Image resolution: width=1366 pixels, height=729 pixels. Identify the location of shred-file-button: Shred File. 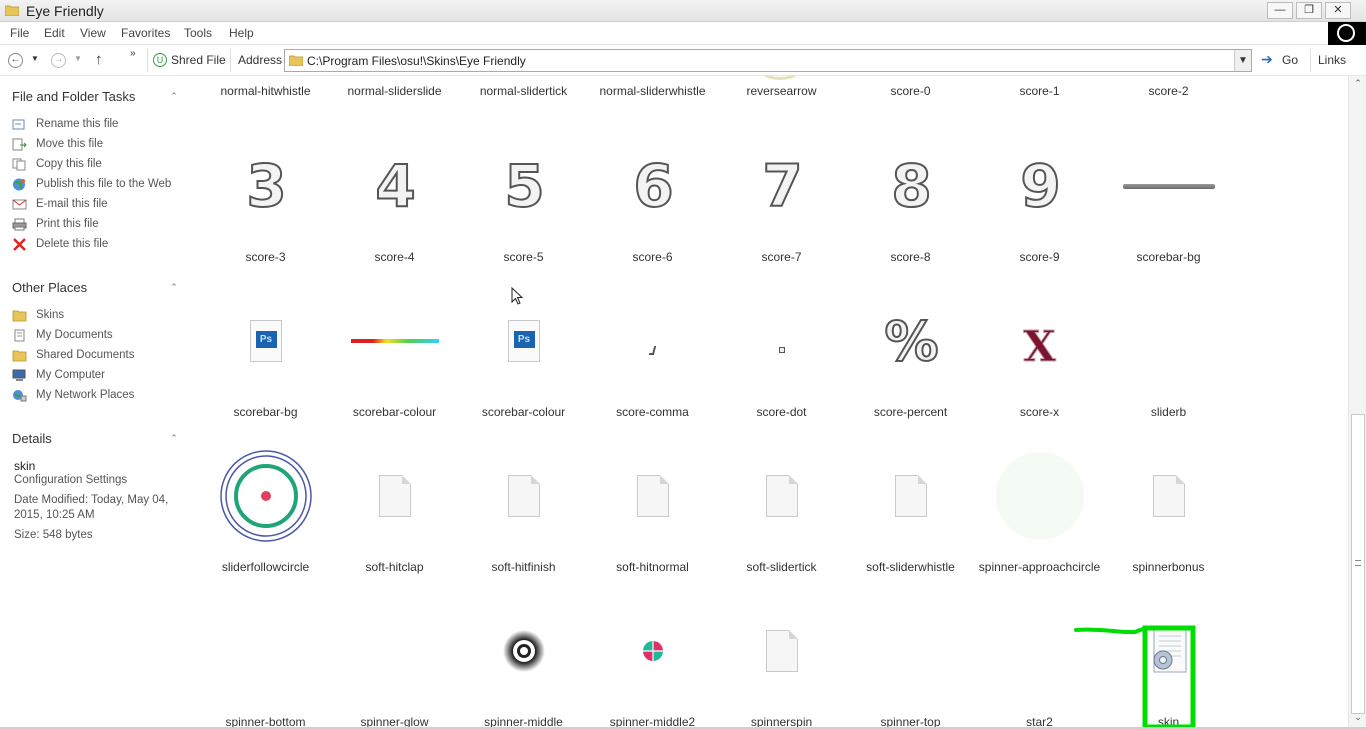
(198, 60).